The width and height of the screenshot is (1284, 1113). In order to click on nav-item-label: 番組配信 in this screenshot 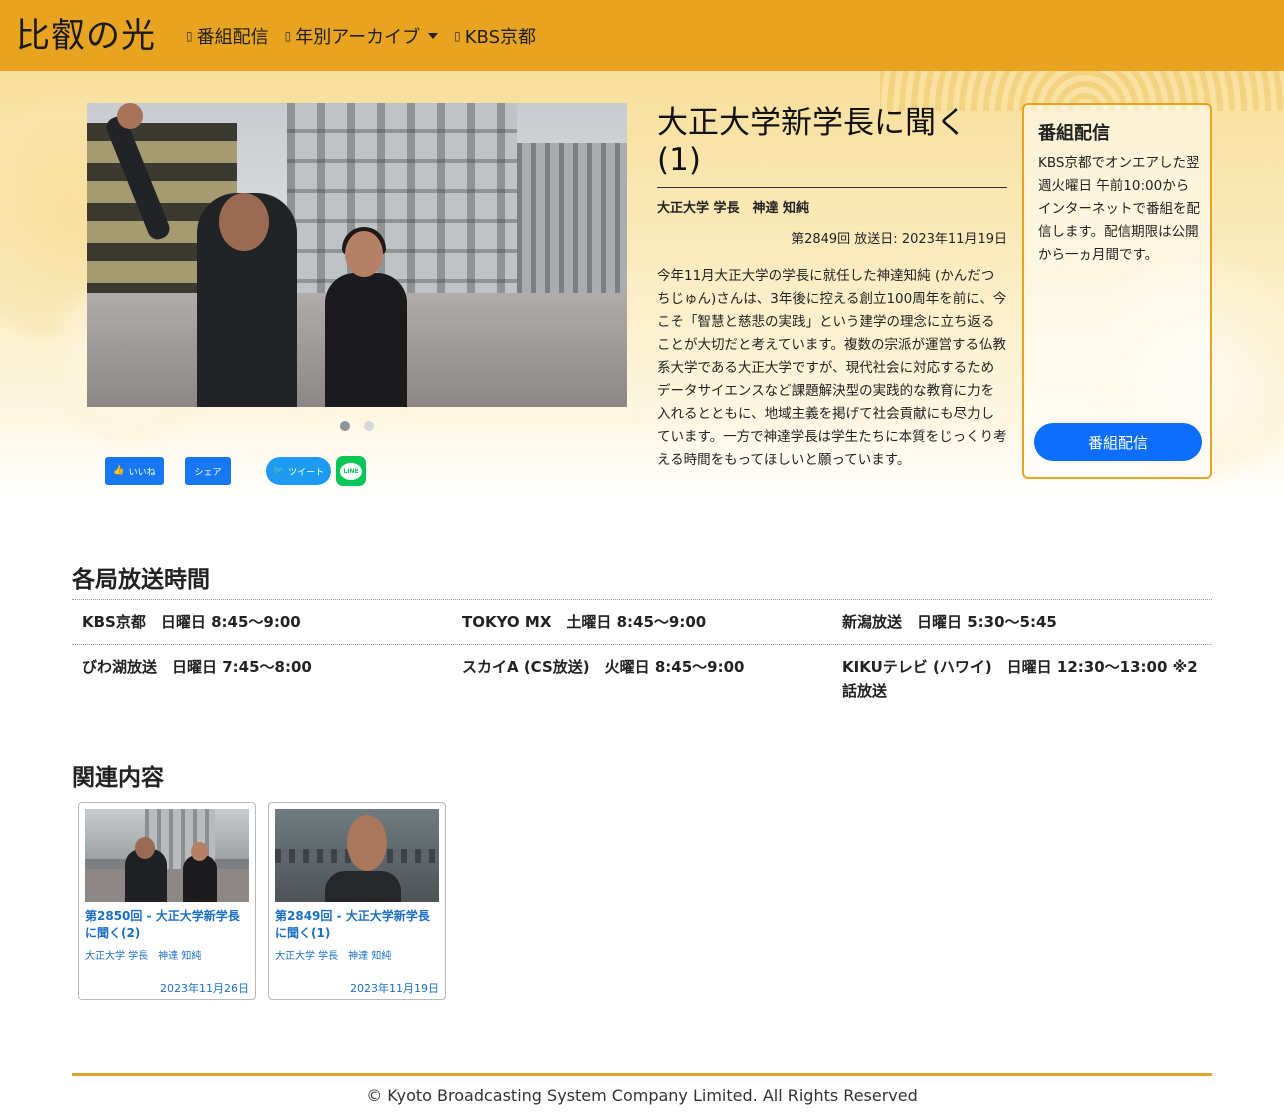, I will do `click(232, 37)`.